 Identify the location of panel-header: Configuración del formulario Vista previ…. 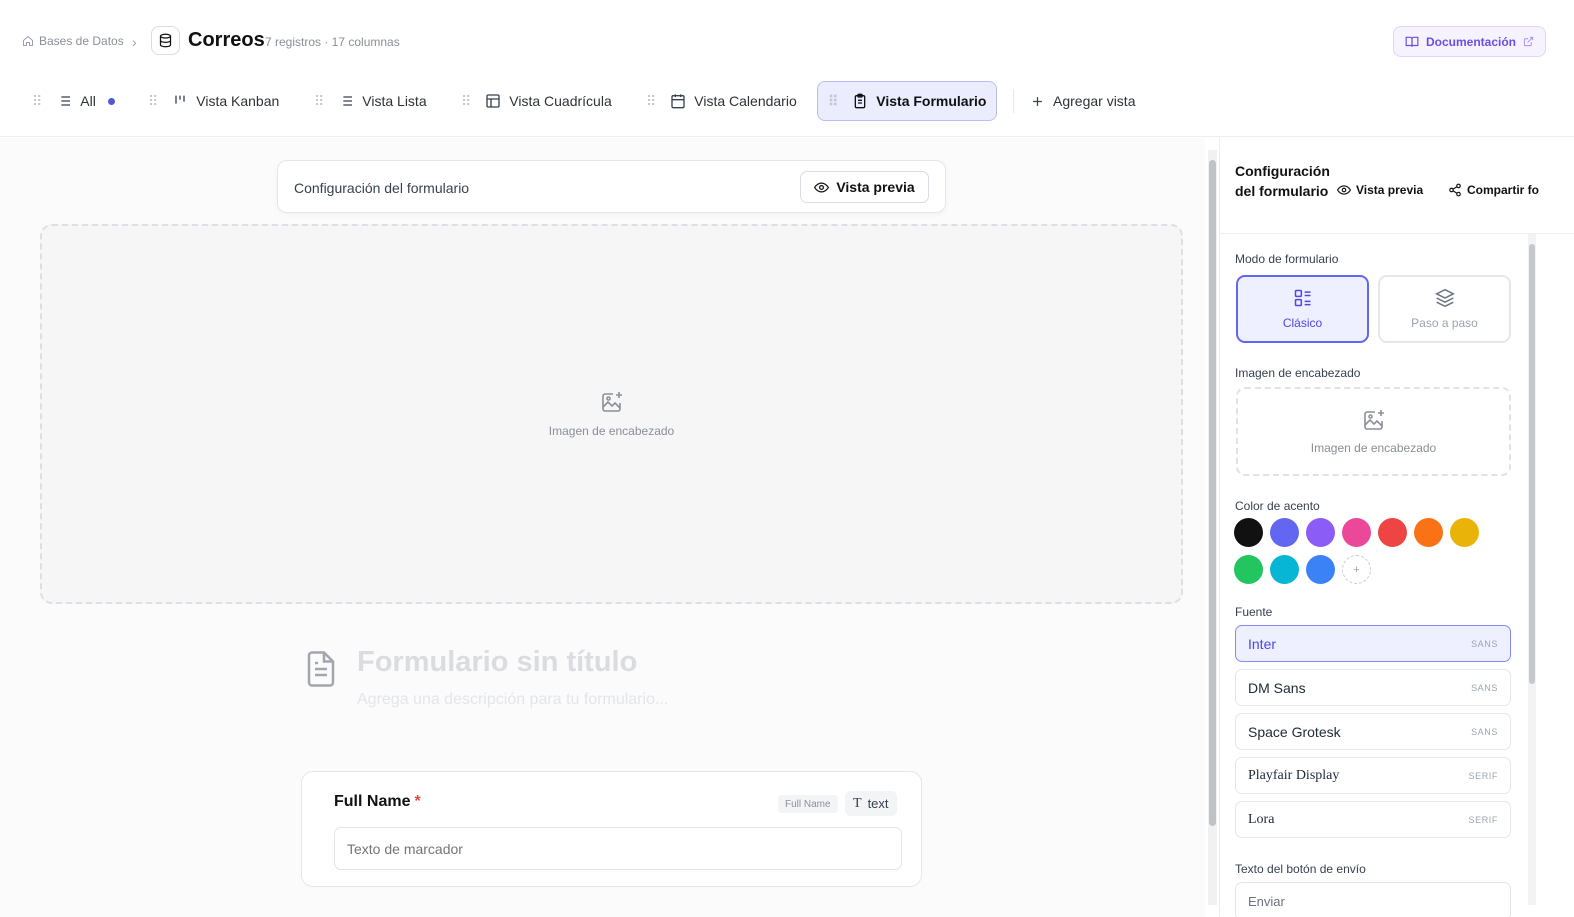
(1397, 186).